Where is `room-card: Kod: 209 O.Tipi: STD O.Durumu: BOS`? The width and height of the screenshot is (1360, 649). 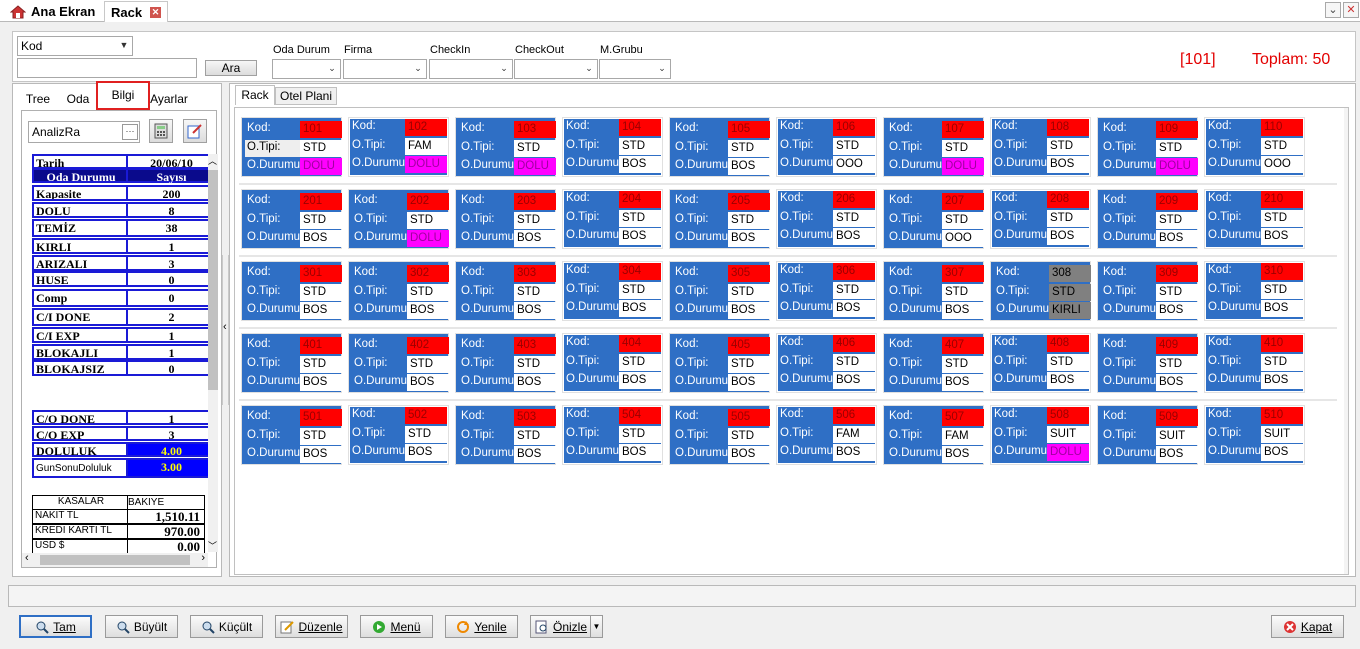
room-card: Kod: 209 O.Tipi: STD O.Durumu: BOS is located at coordinates (1147, 219).